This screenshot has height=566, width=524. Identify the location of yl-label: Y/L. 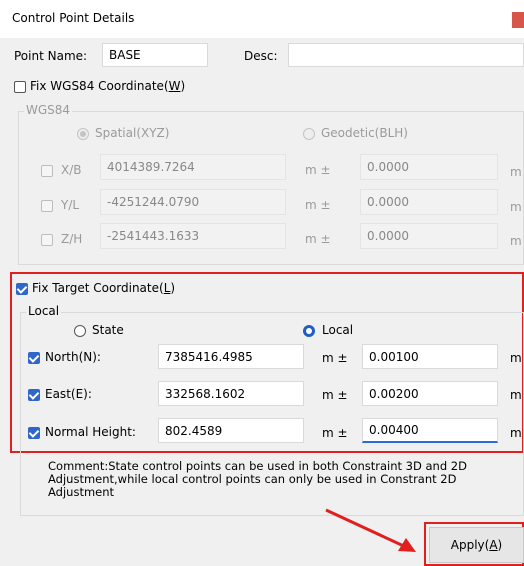
(70, 205).